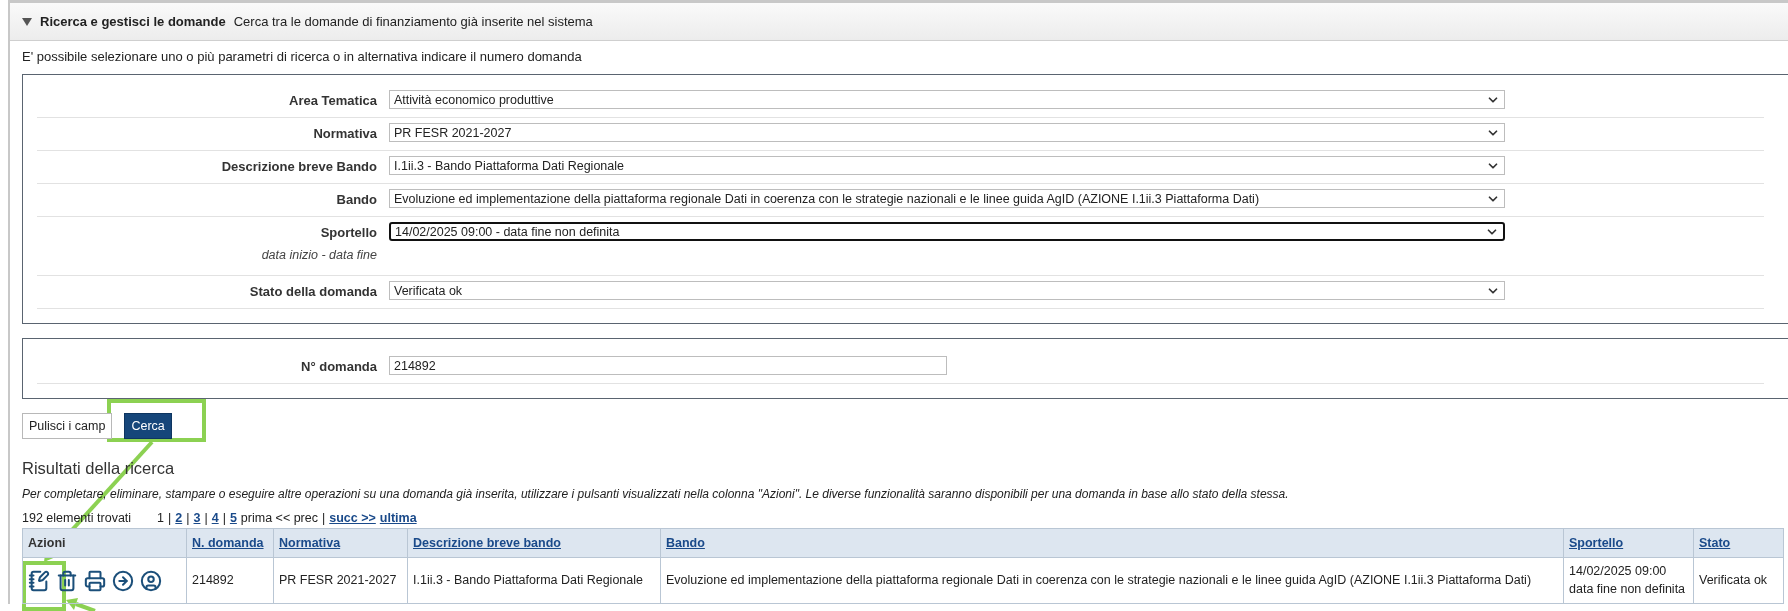 This screenshot has height=611, width=1788. I want to click on results-note: Per completare, eliminare, stampare o eseguire altre operazioni su una domanda già inserita, utilizzare i pulsanti visualizzati nella colonna "Azioni". Le diverse funzionalità saranno disponibili per una domanda in base allo stato della stessa., so click(656, 494).